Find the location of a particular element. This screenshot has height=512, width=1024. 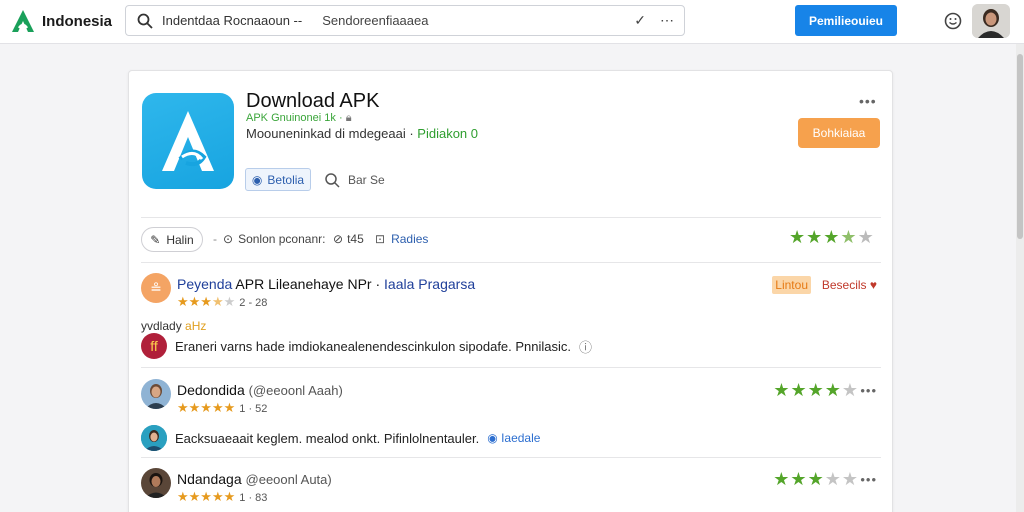

brand-logo-icon is located at coordinates (23, 21).